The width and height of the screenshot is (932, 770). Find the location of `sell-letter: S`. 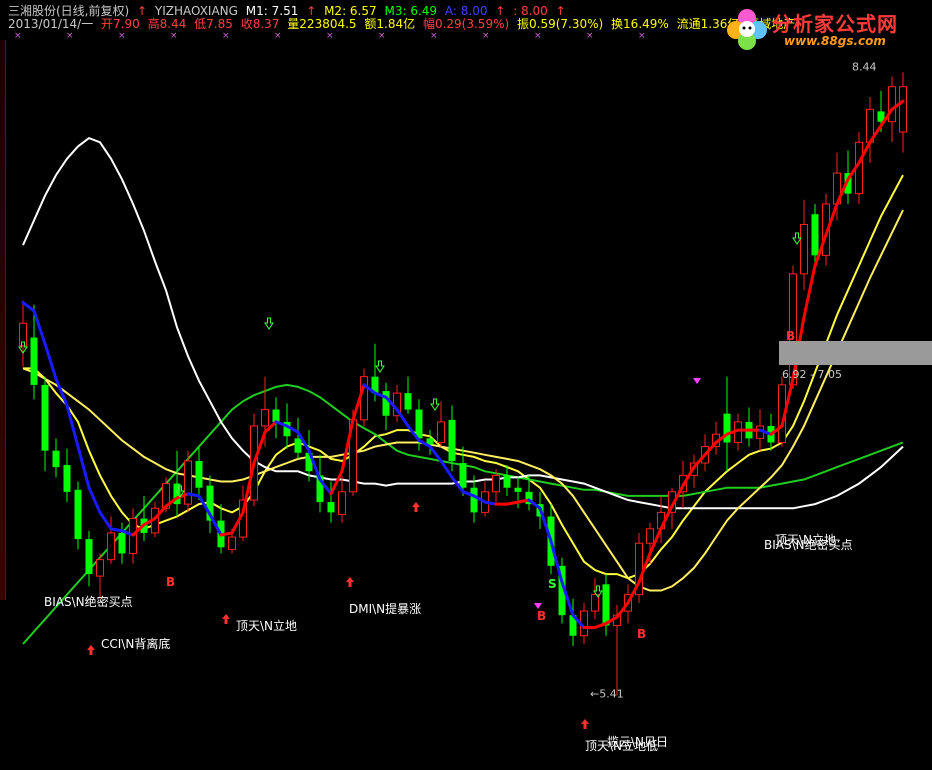

sell-letter: S is located at coordinates (552, 584).